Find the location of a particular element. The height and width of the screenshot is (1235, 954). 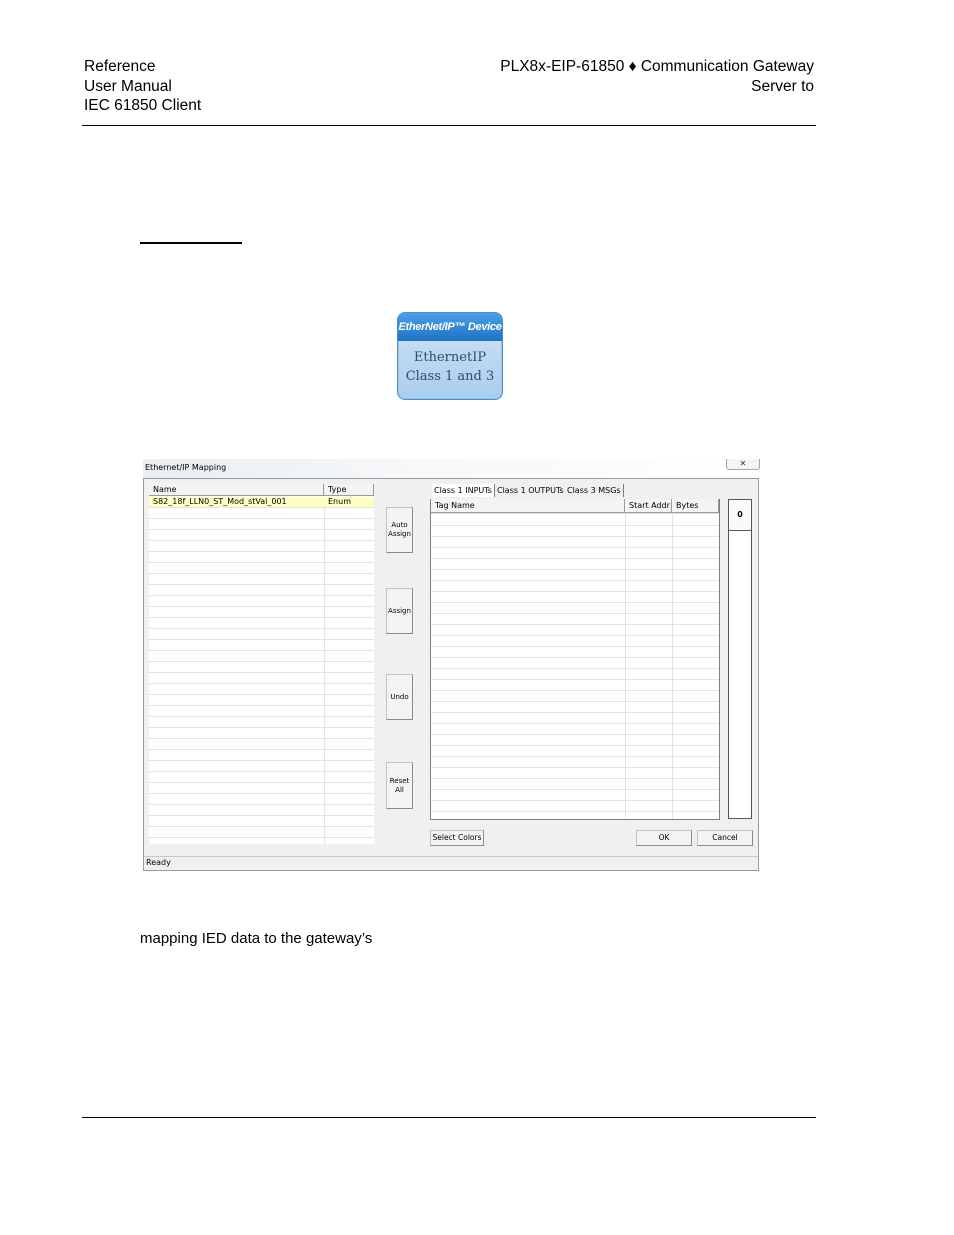

header-left: Reference User Manual IEC 61850 Client is located at coordinates (142, 86).